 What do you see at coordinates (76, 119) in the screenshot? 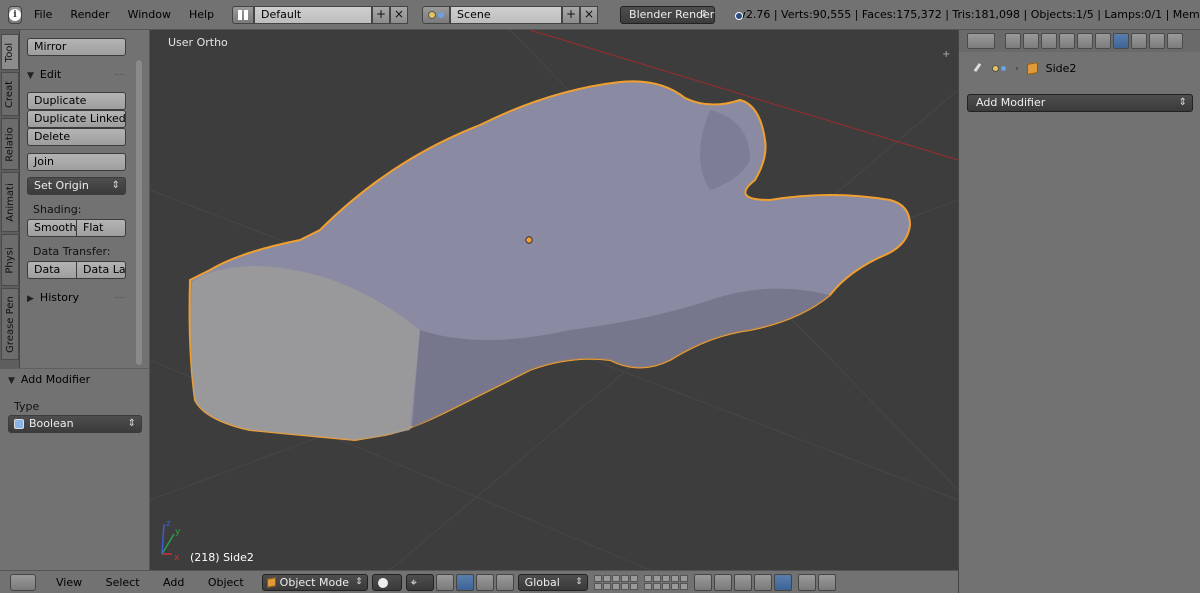
I see `duplicate-linked-button: Duplicate Linked` at bounding box center [76, 119].